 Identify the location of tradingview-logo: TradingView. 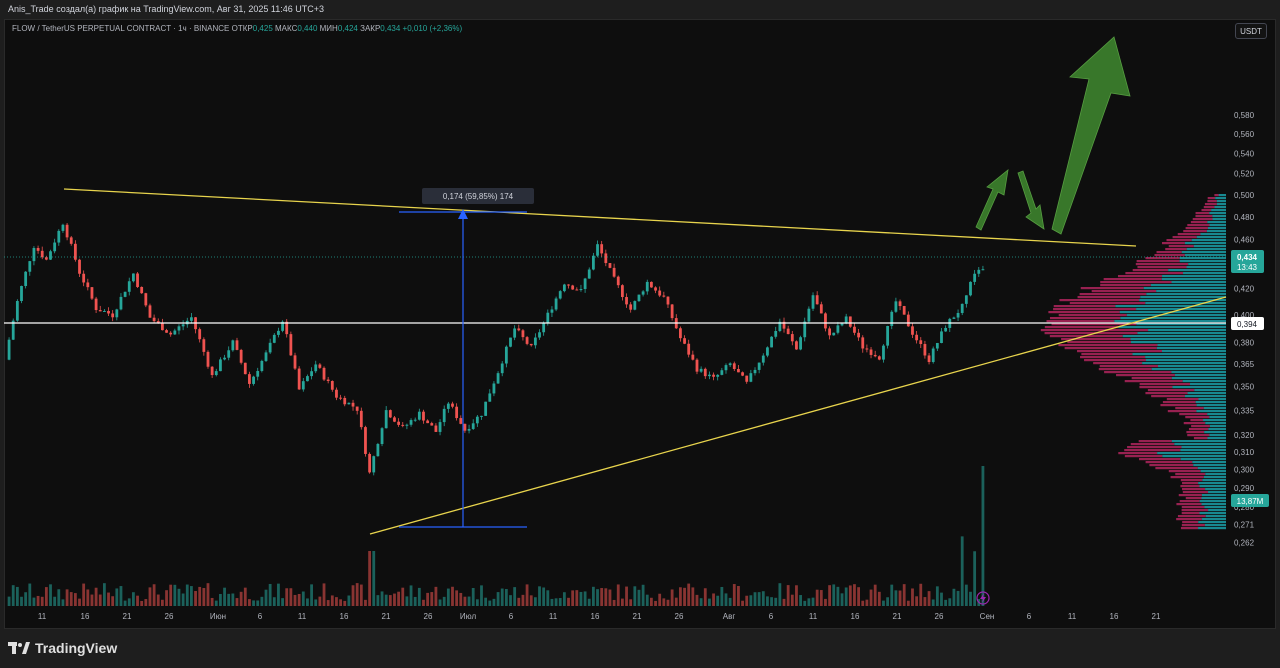
(62, 648).